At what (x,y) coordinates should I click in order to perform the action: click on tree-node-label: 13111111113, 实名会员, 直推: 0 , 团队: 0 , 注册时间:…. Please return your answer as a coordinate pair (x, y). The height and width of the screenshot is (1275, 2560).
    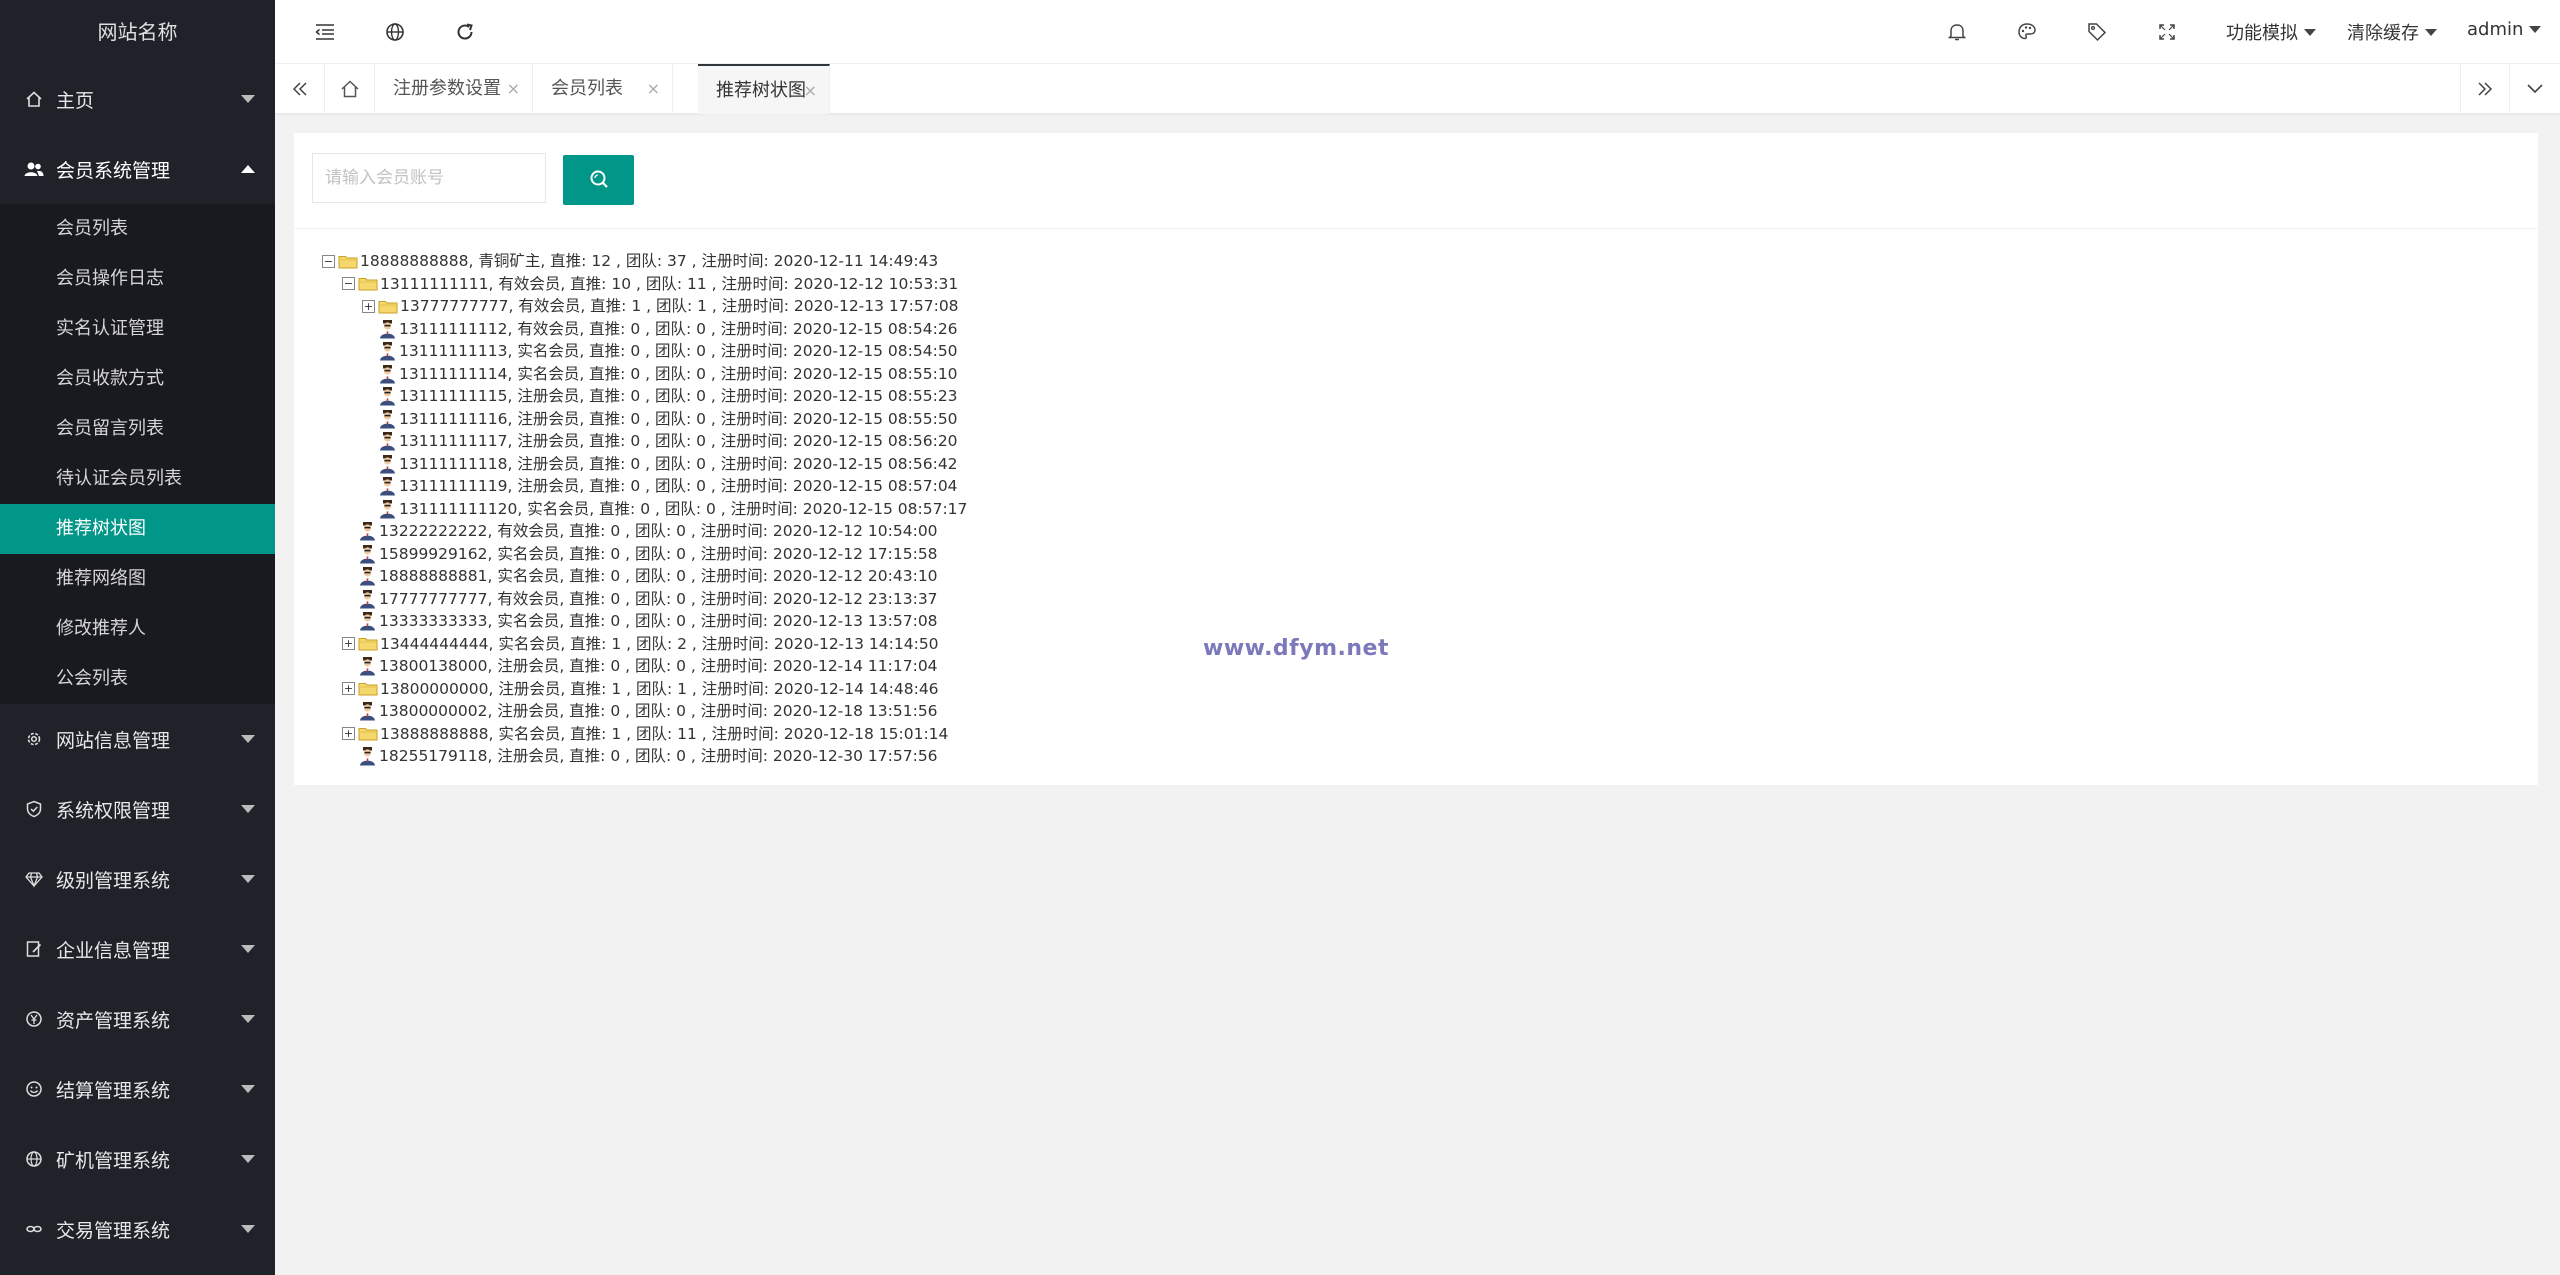
    Looking at the image, I should click on (678, 351).